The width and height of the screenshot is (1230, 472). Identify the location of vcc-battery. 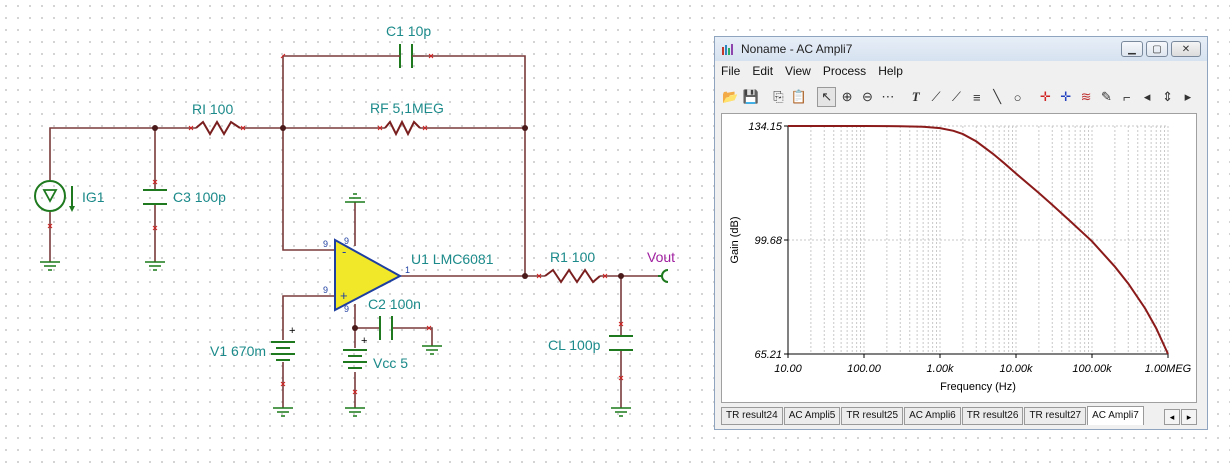
(355, 359).